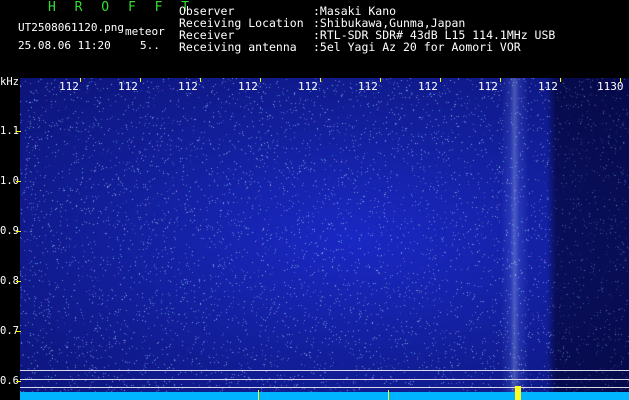 The width and height of the screenshot is (629, 400). What do you see at coordinates (64, 45) in the screenshot?
I see `timestamp-label: 25.08.06 11:20` at bounding box center [64, 45].